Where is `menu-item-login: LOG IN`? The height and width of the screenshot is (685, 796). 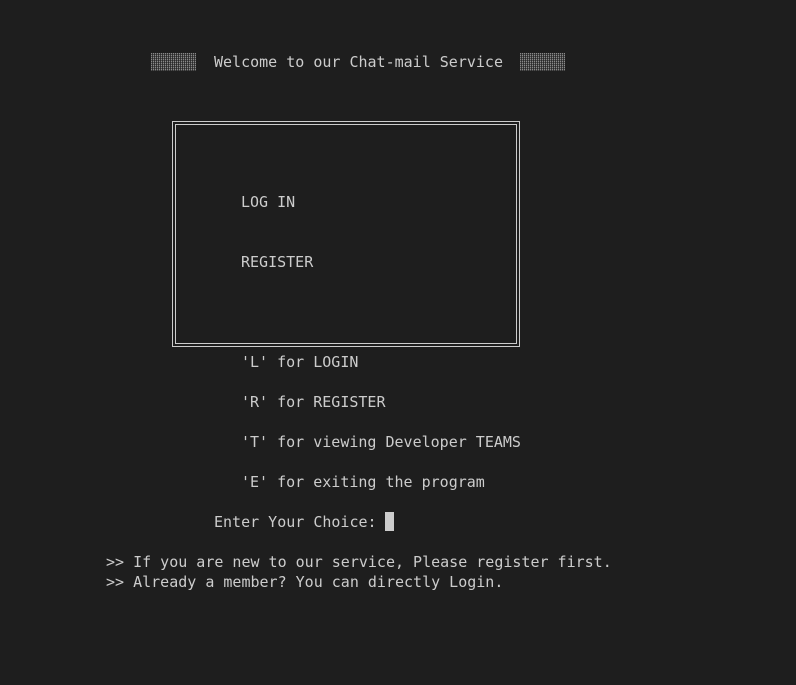
menu-item-login: LOG IN is located at coordinates (268, 202).